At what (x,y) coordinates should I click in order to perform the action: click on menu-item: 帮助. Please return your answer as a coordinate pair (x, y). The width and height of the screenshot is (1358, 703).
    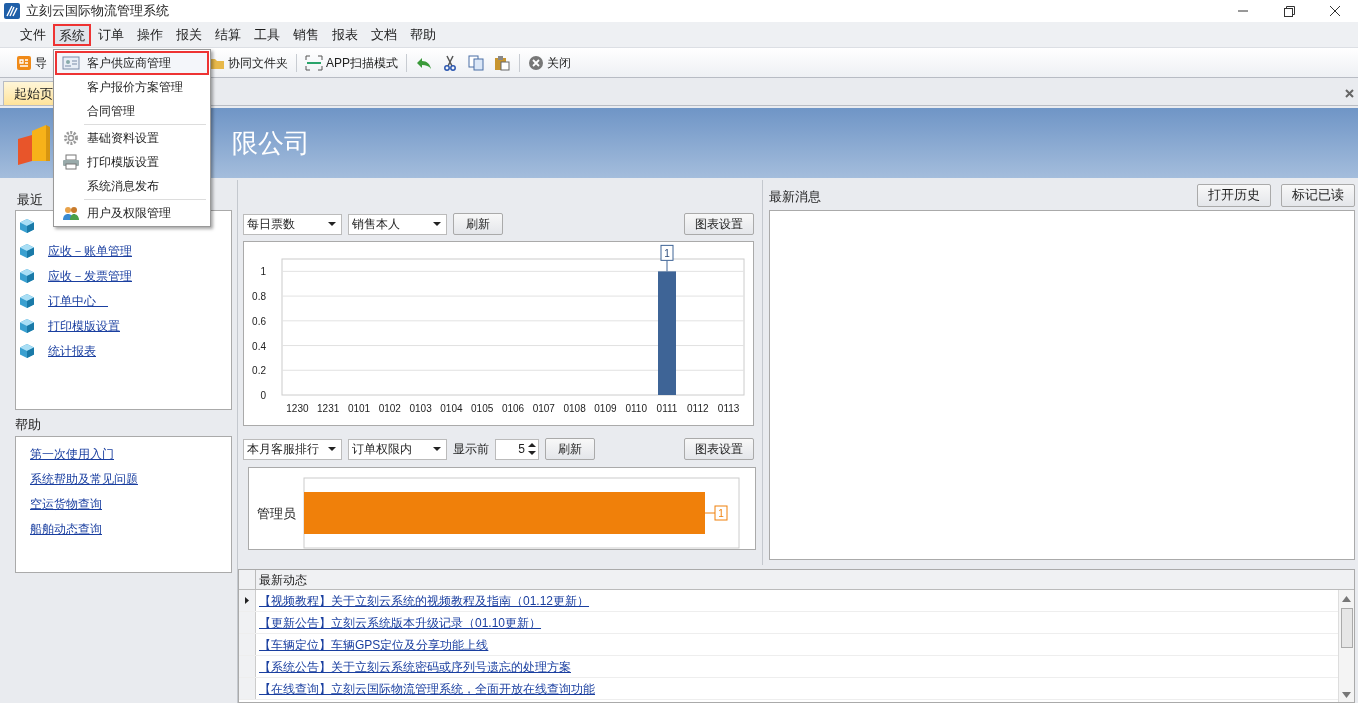
    Looking at the image, I should click on (423, 34).